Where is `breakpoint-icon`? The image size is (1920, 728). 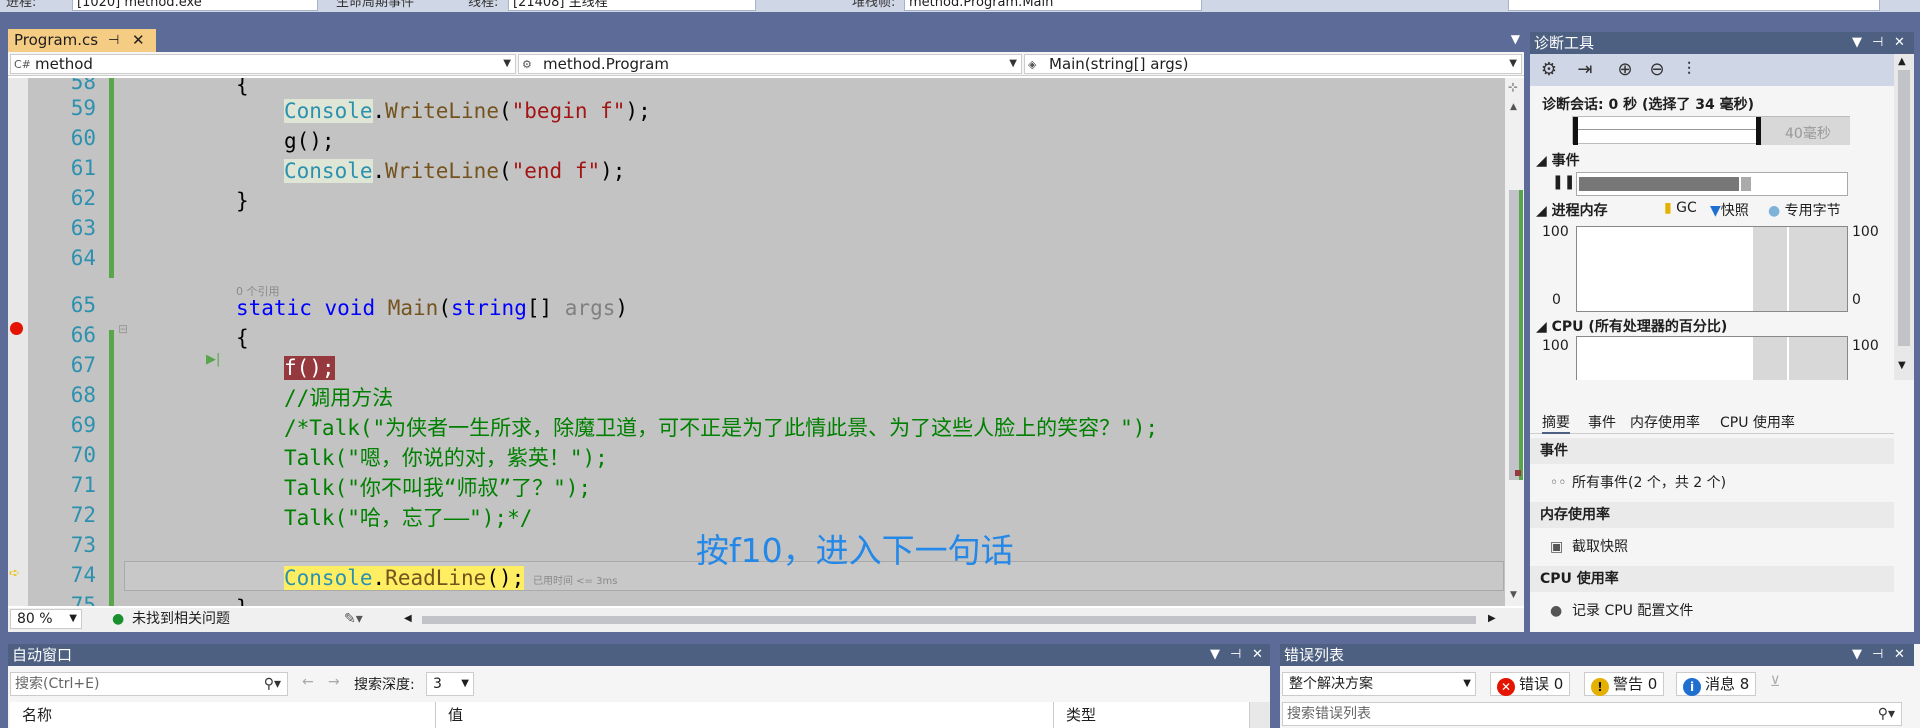
breakpoint-icon is located at coordinates (16, 328).